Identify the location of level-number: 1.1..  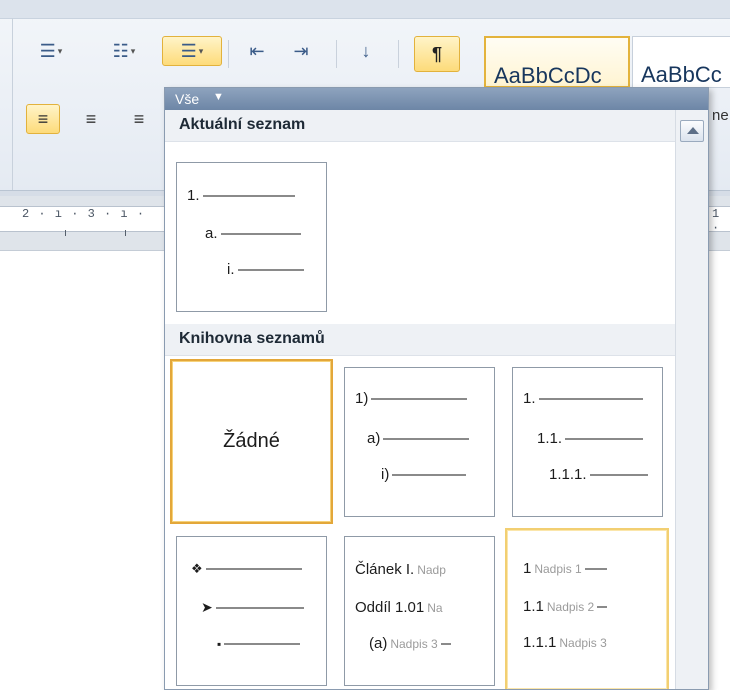
(550, 438).